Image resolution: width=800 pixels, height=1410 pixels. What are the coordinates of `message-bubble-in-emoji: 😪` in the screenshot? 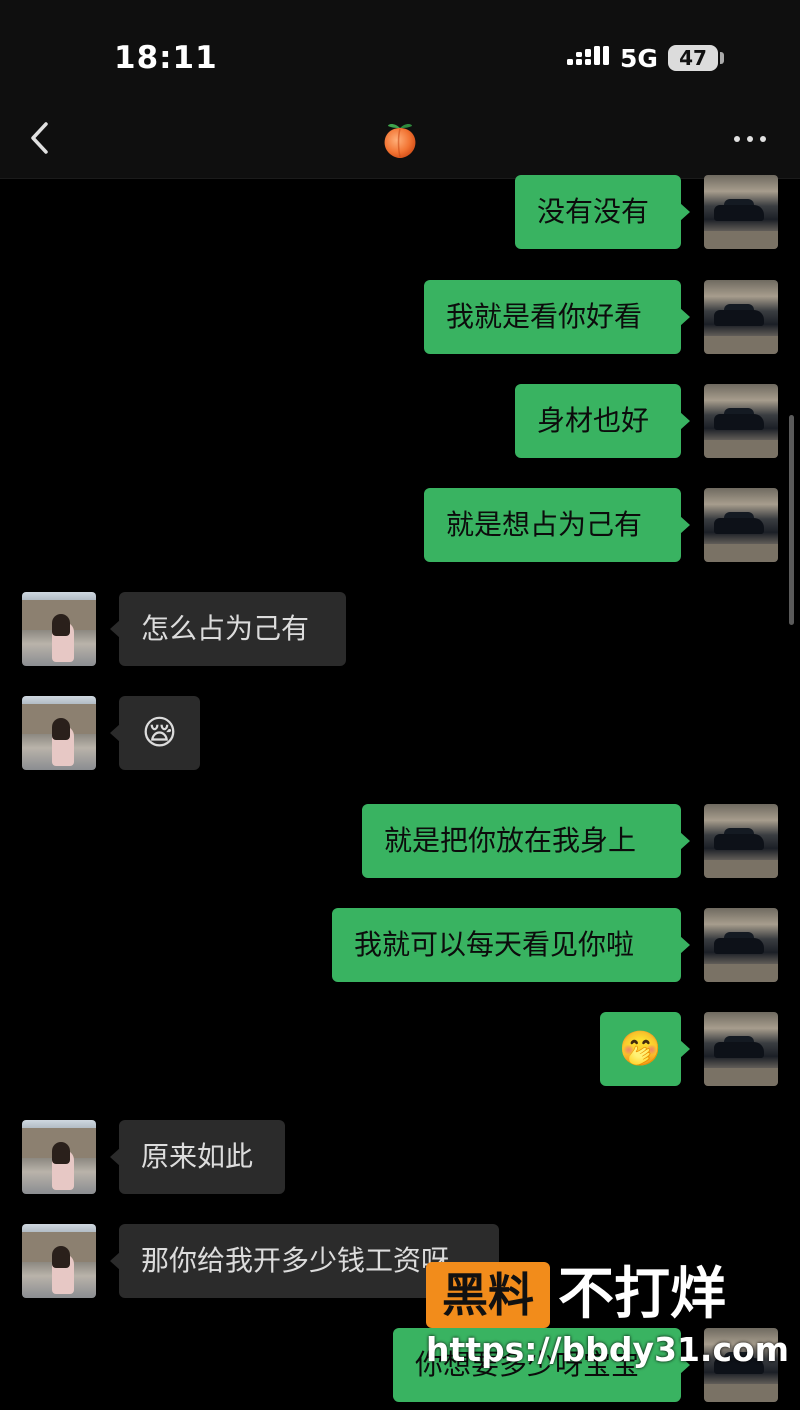 It's located at (155, 733).